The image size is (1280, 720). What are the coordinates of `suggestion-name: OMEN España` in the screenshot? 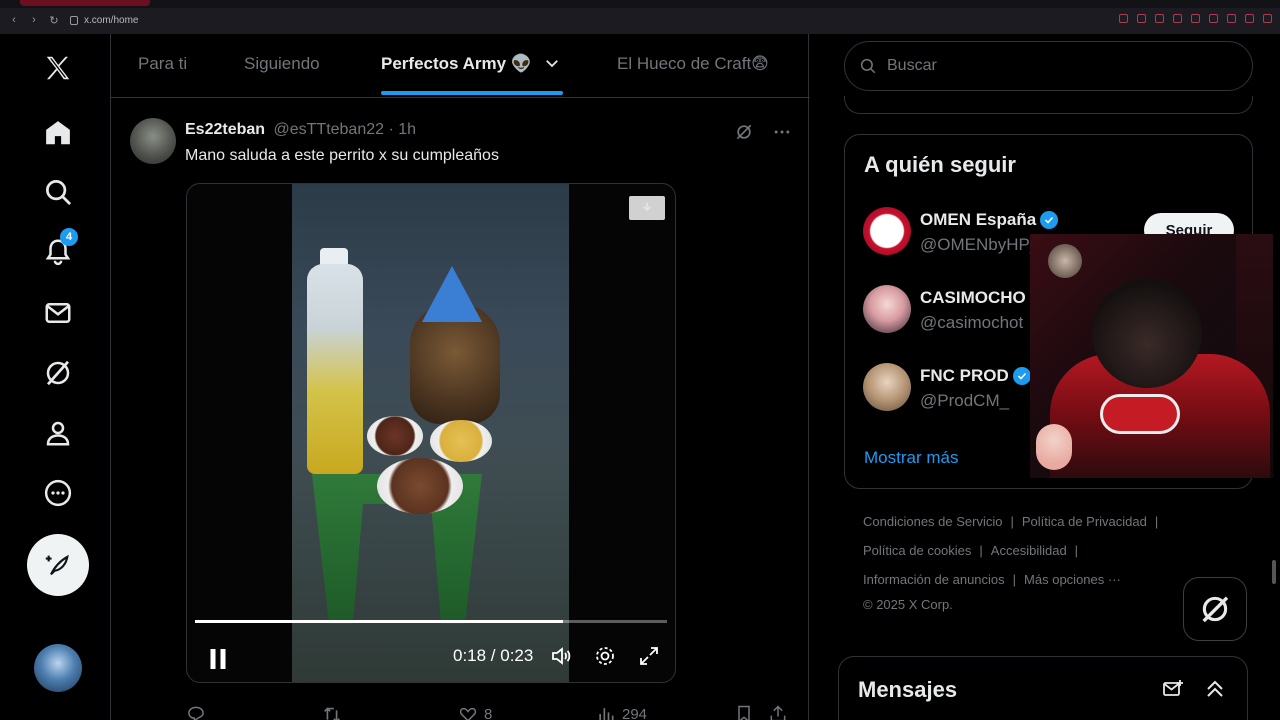 It's located at (989, 220).